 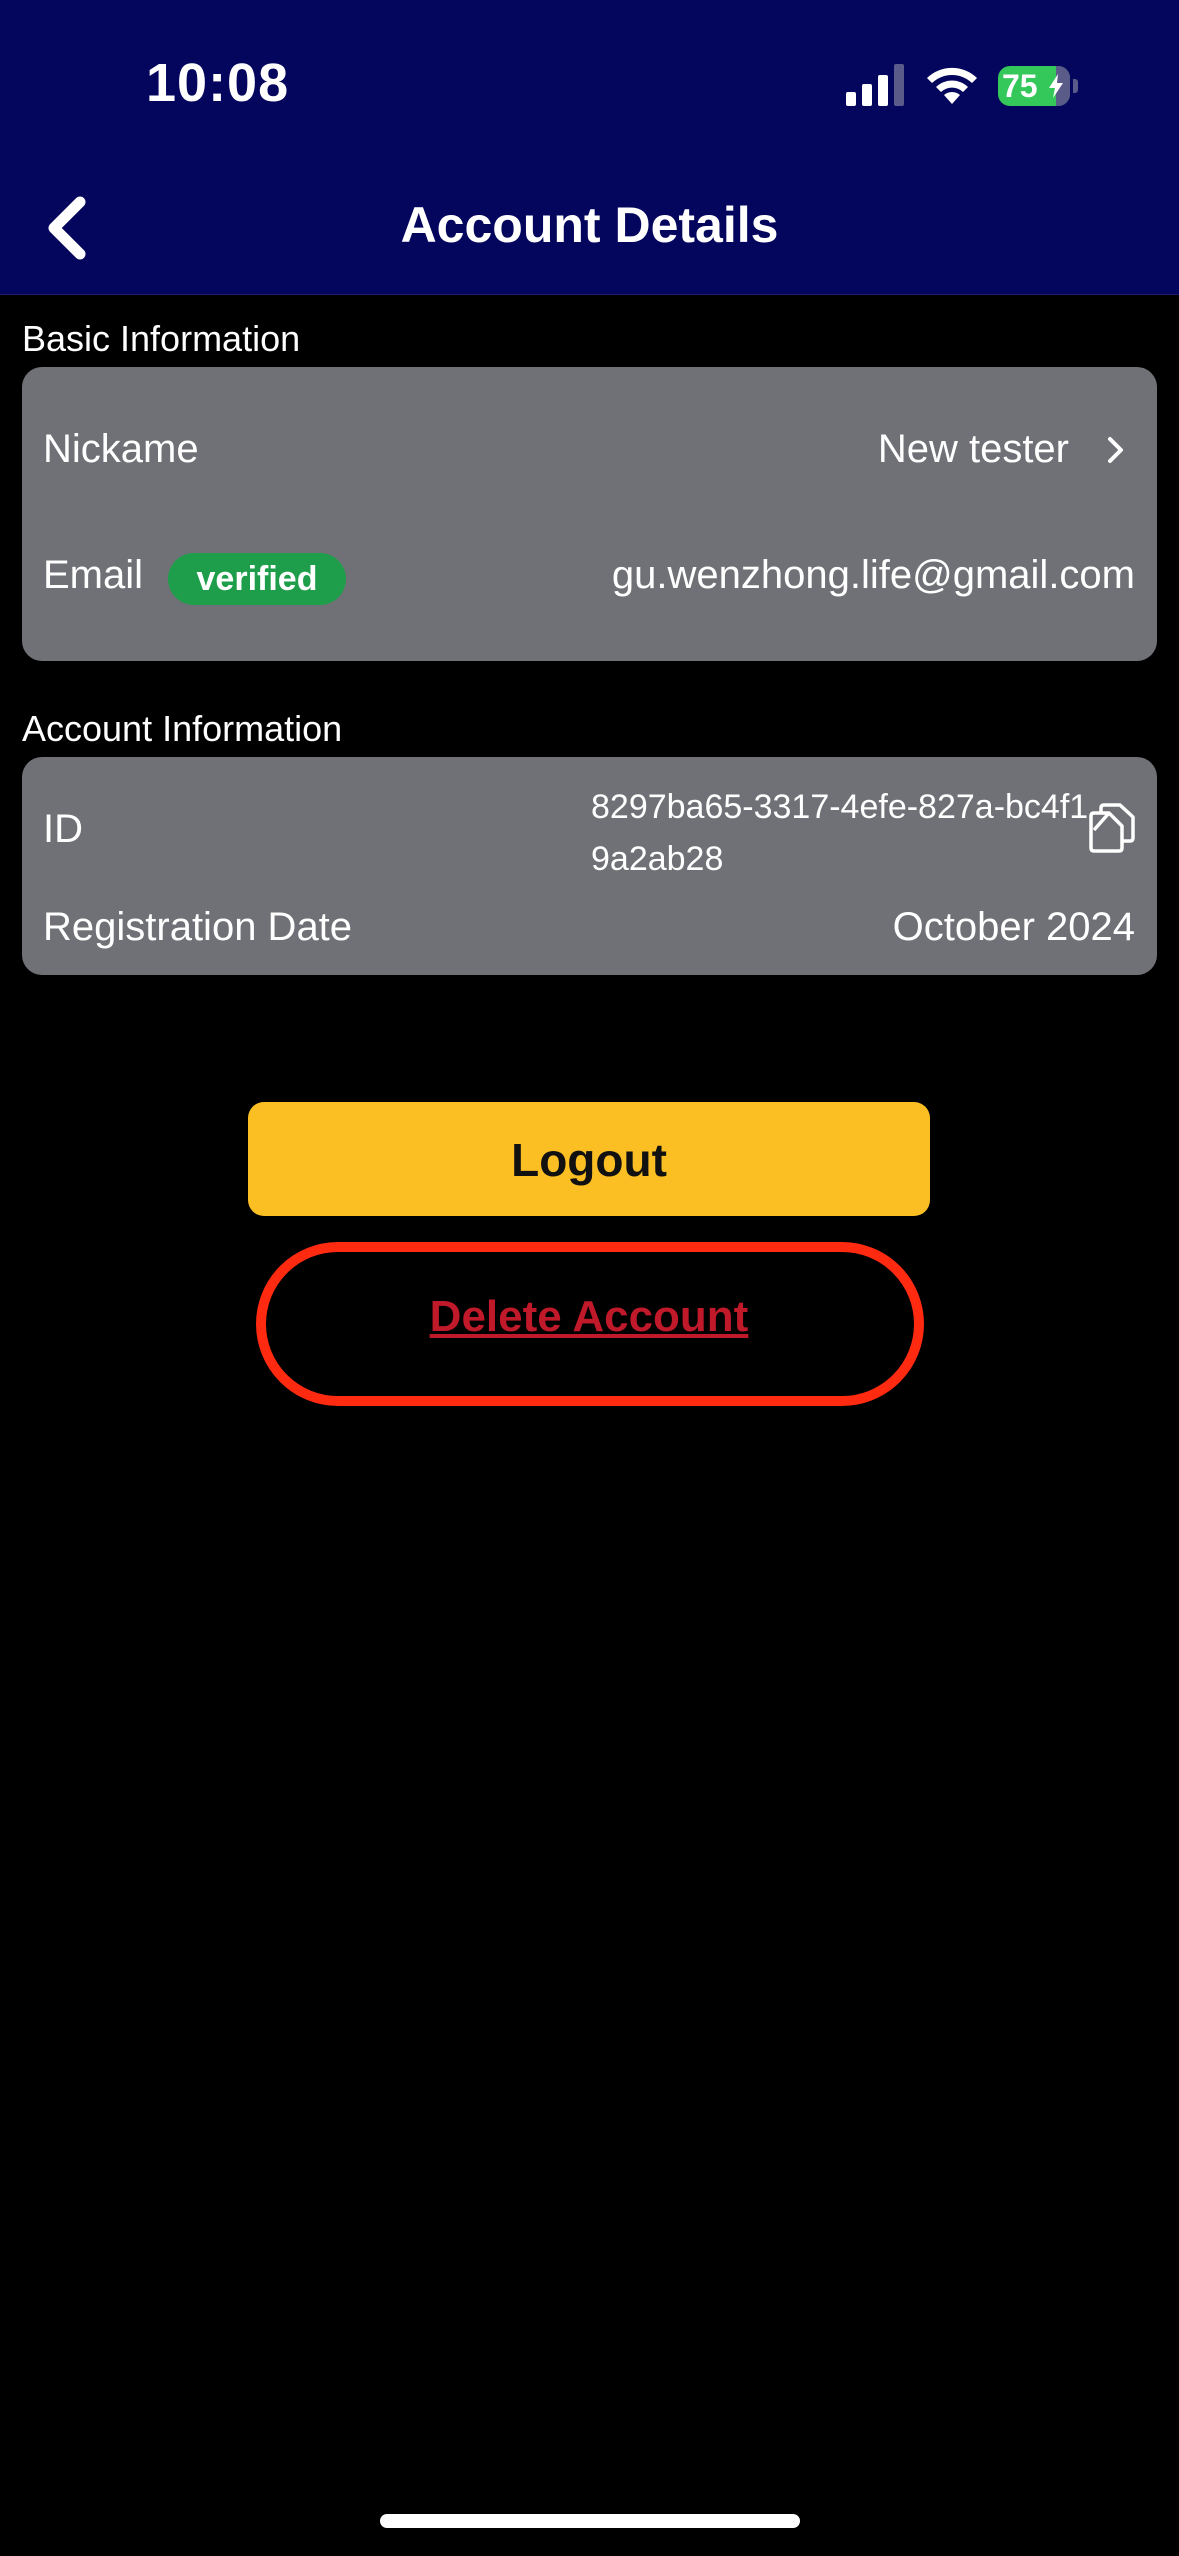 What do you see at coordinates (973, 449) in the screenshot?
I see `nickname-value: New tester` at bounding box center [973, 449].